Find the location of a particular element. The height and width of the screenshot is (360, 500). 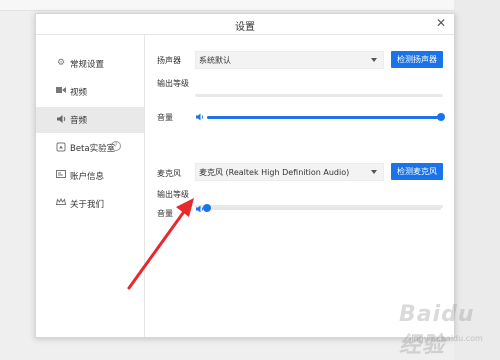

watermark-url: jingyan.baidu.com is located at coordinates (446, 338).